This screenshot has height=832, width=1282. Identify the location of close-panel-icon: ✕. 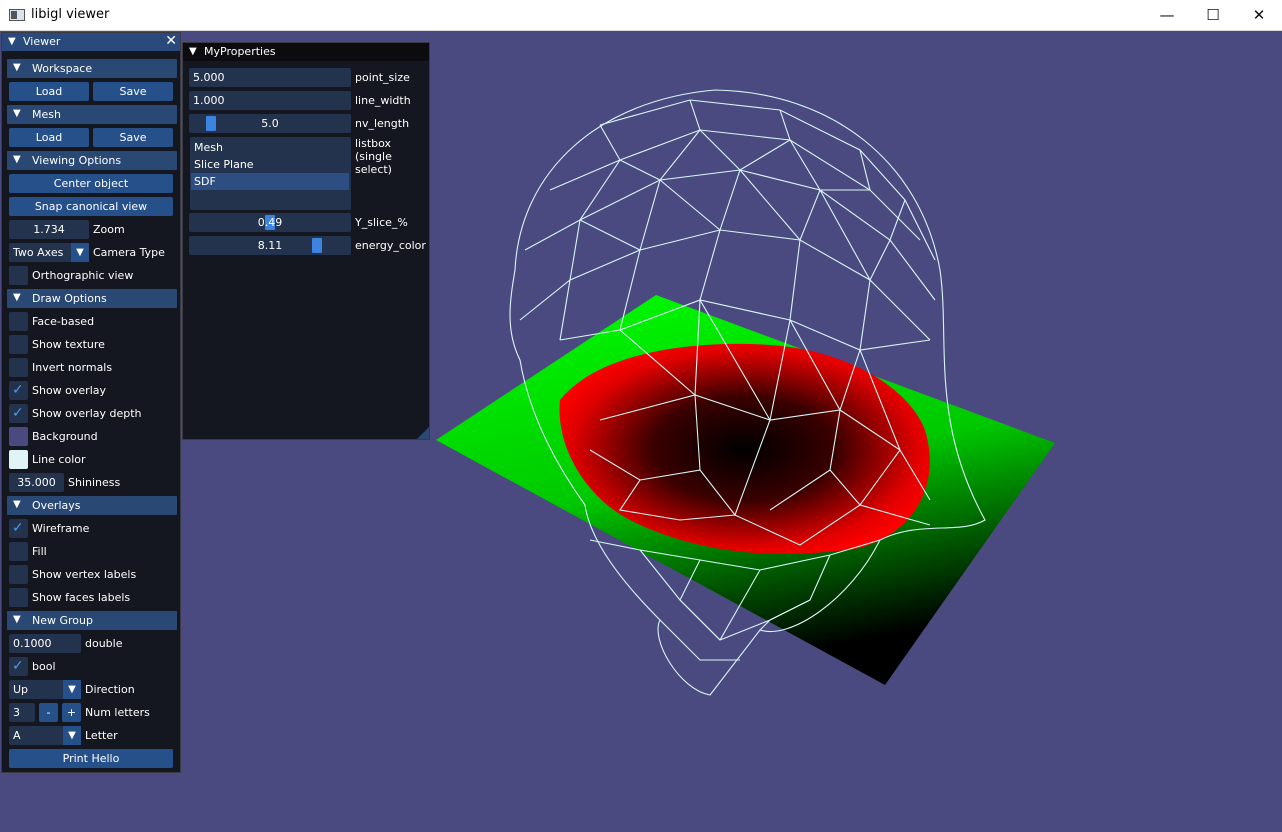
(171, 41).